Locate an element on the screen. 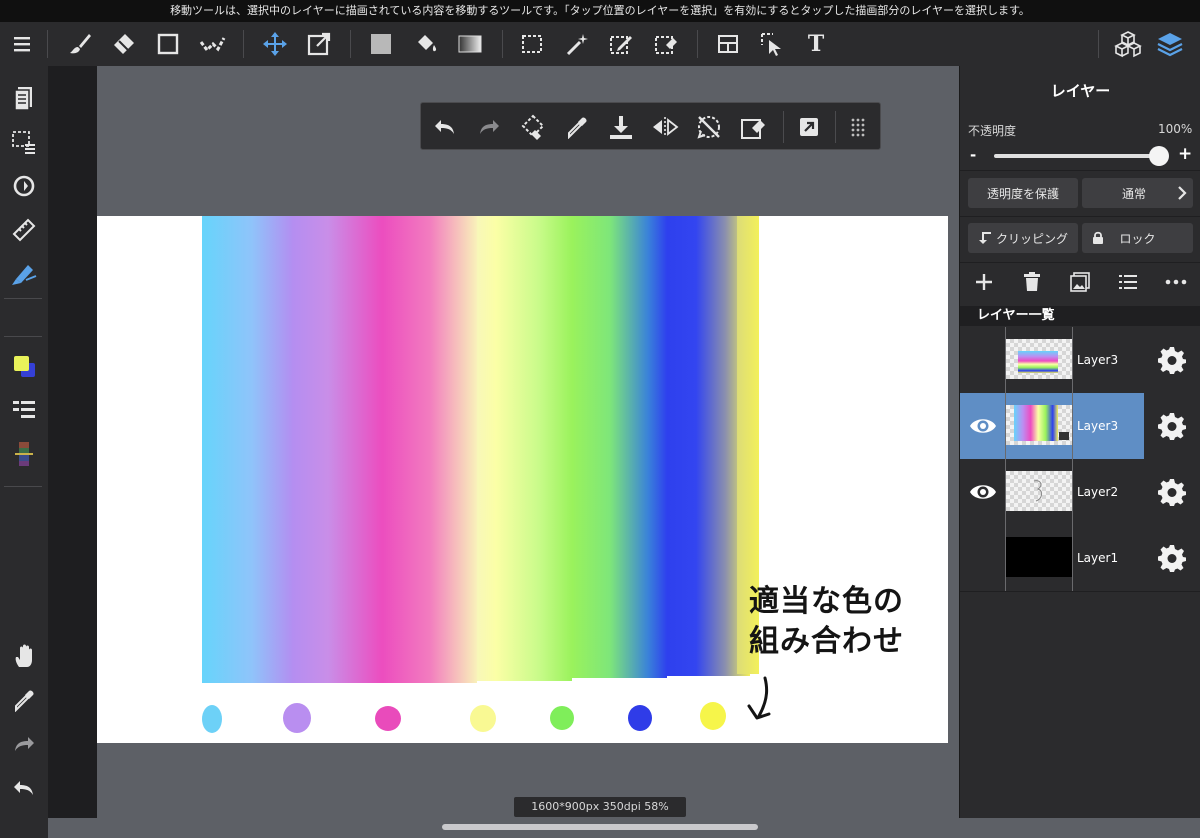 This screenshot has width=1200, height=838. chevron-right-icon is located at coordinates (1182, 193).